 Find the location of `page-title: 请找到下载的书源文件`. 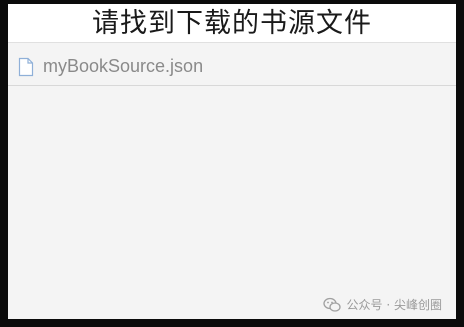

page-title: 请找到下载的书源文件 is located at coordinates (232, 23).